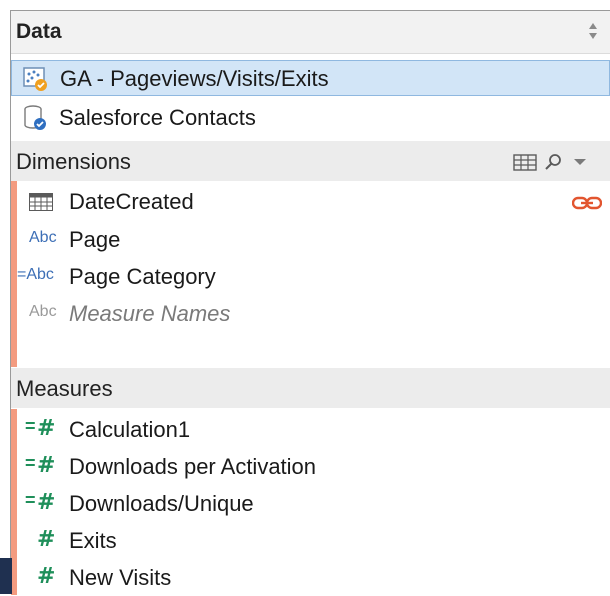  Describe the element at coordinates (312, 240) in the screenshot. I see `dimension-field-page: Abc Page` at that location.